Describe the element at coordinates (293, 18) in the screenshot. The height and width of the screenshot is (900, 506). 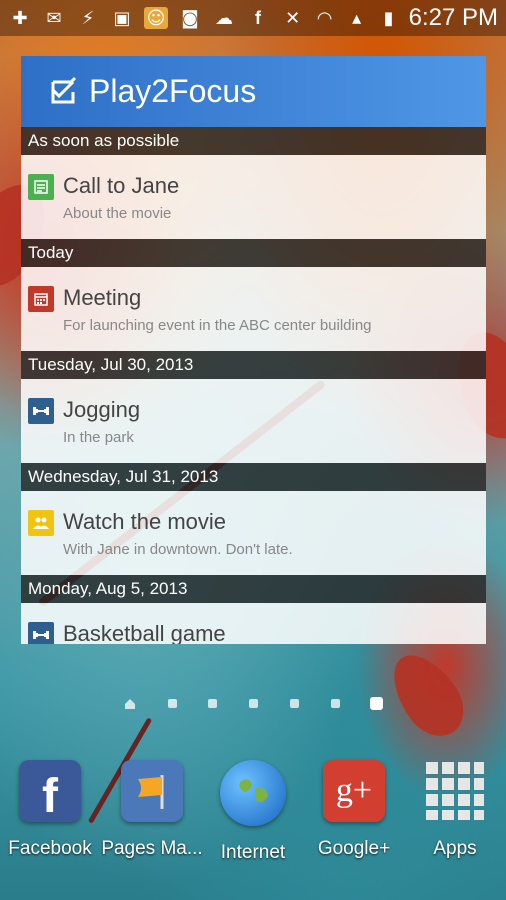
I see `mute-icon: ✕` at that location.